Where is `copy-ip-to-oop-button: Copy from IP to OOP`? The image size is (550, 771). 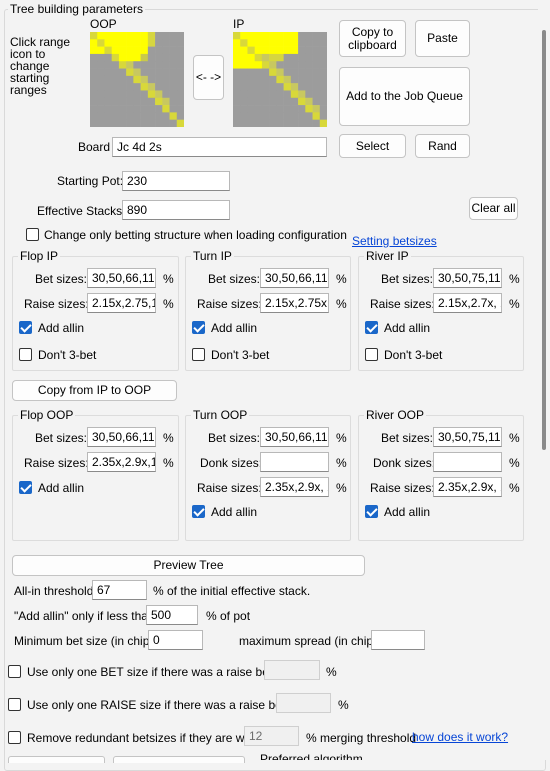 copy-ip-to-oop-button: Copy from IP to OOP is located at coordinates (94, 390).